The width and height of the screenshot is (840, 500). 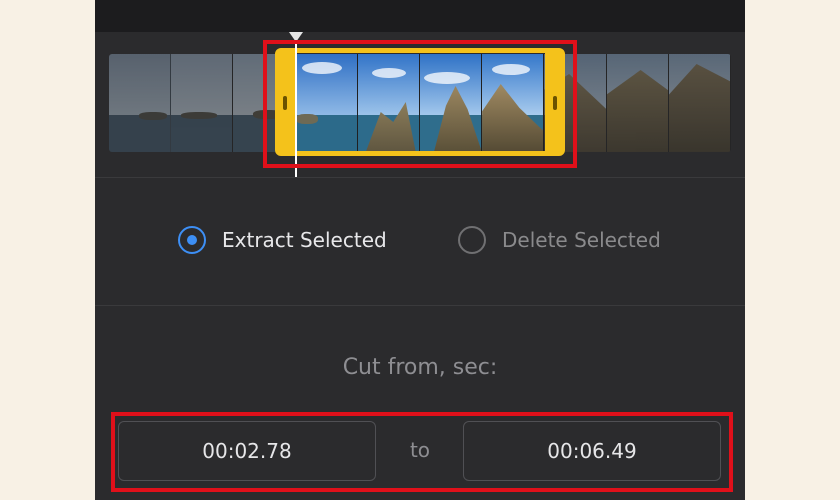 What do you see at coordinates (420, 367) in the screenshot?
I see `cut-from-label: Cut from, sec:` at bounding box center [420, 367].